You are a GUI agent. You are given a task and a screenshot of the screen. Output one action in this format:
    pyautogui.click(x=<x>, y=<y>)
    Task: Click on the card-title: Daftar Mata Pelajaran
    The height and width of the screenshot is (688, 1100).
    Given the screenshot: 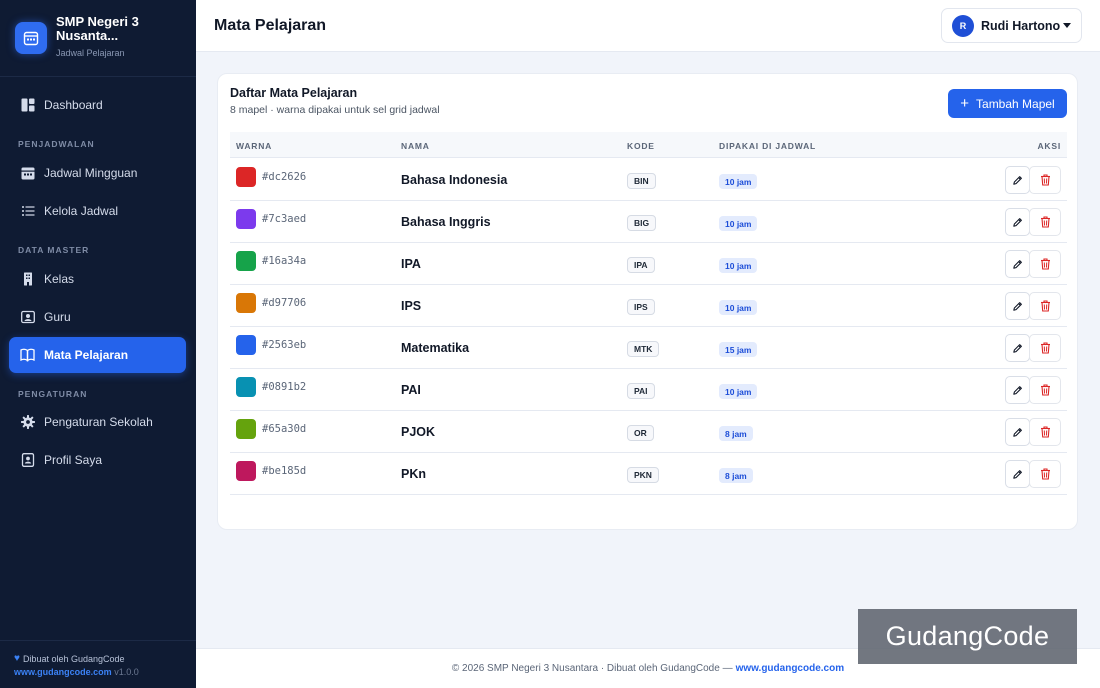 What is the action you would take?
    pyautogui.click(x=294, y=93)
    